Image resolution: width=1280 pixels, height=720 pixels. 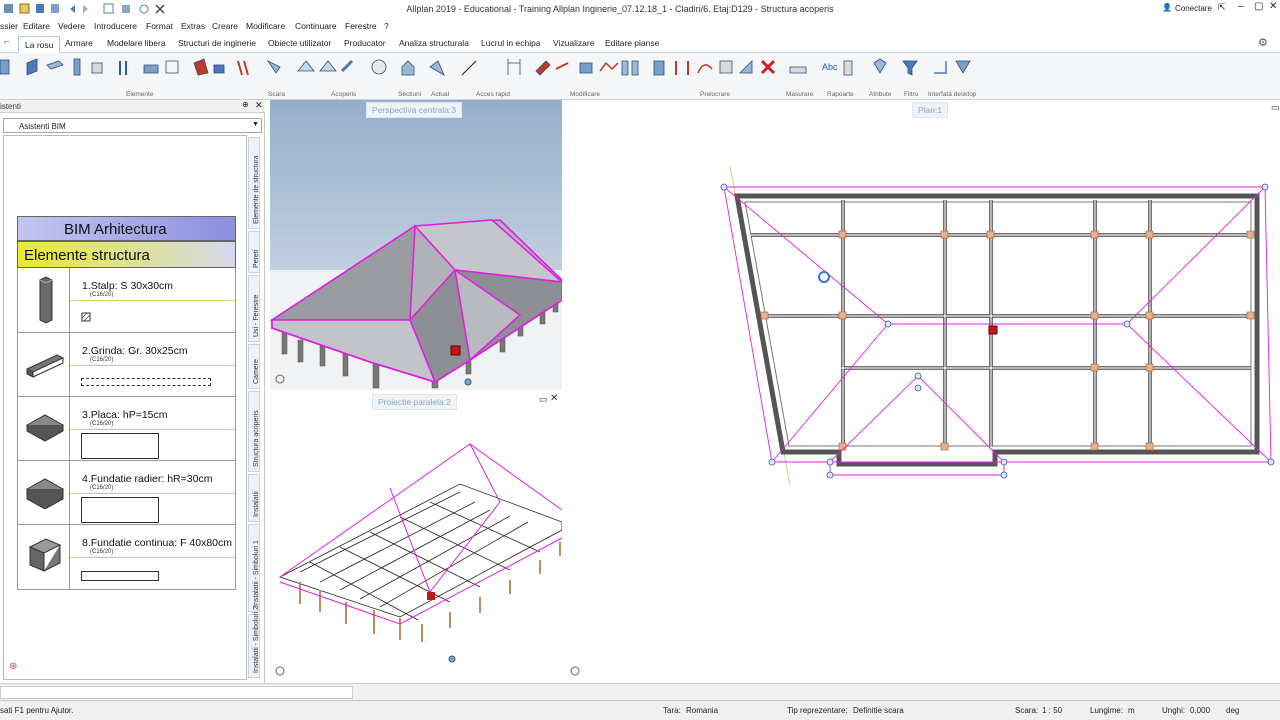 I want to click on strip-foundation-icon, so click(x=45, y=555).